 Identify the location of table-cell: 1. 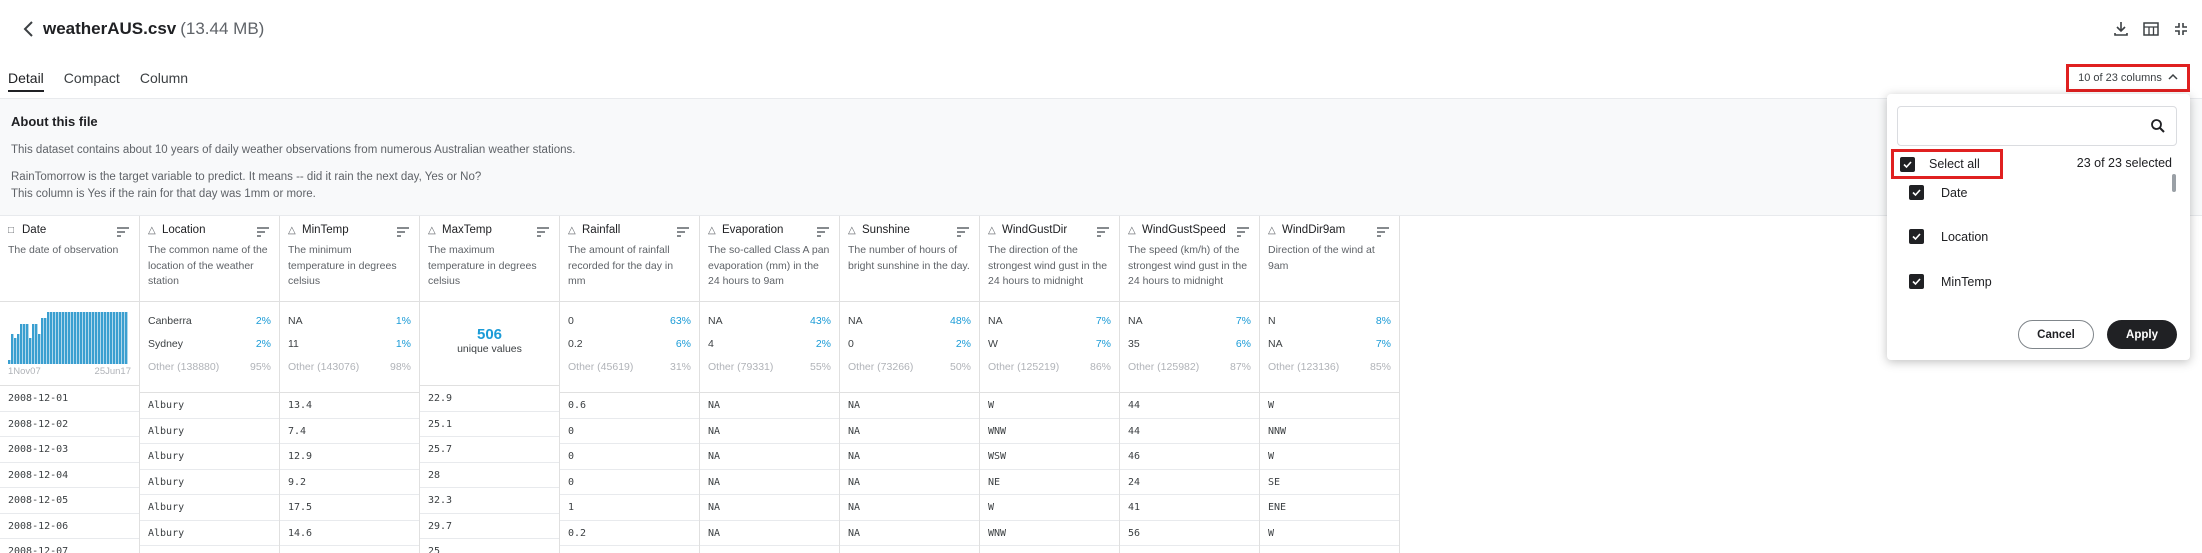
(629, 508).